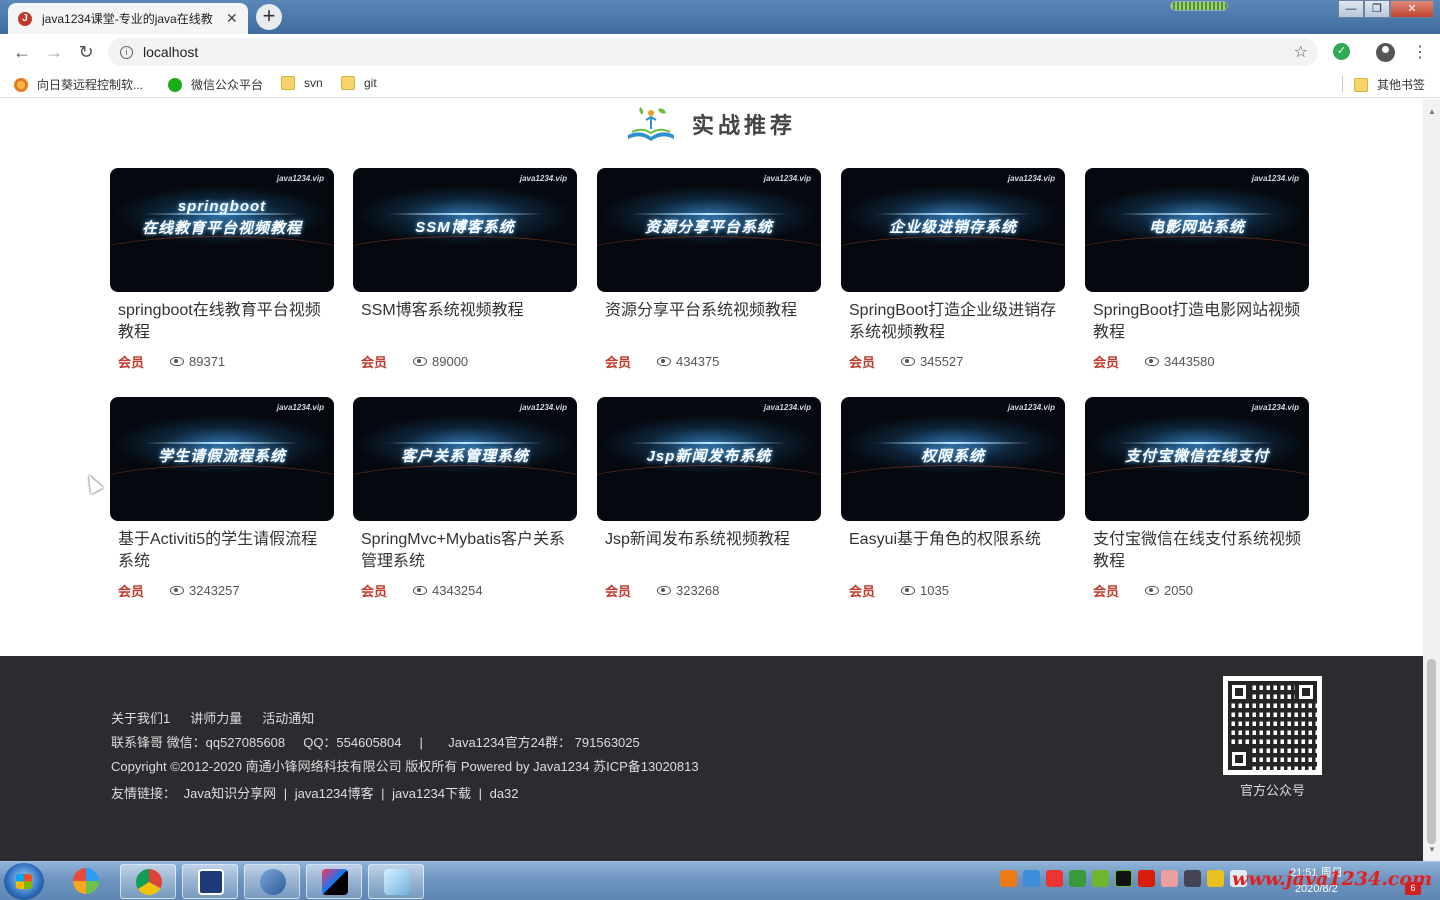 This screenshot has height=900, width=1440. I want to click on course-thumbnail: java1234.vip springboot 在线教育平台视频教程, so click(222, 230).